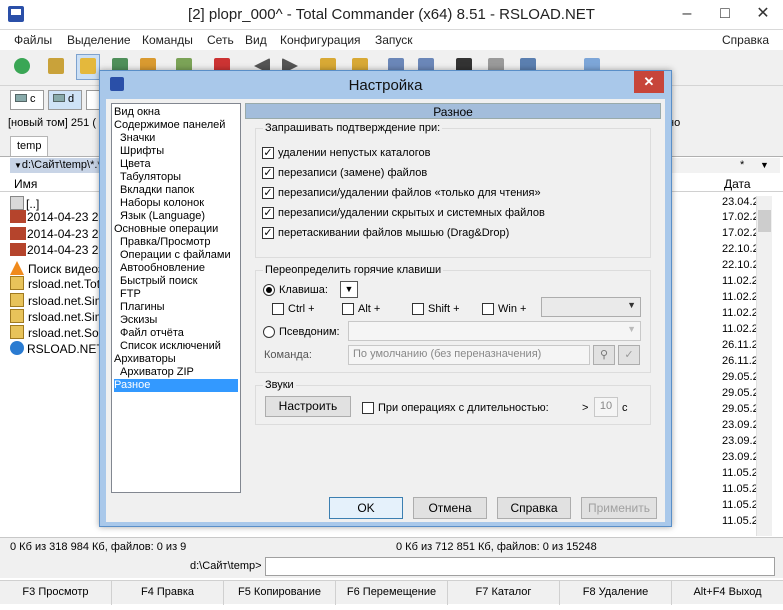 The width and height of the screenshot is (783, 610). I want to click on menu-view: Вид, so click(256, 40).